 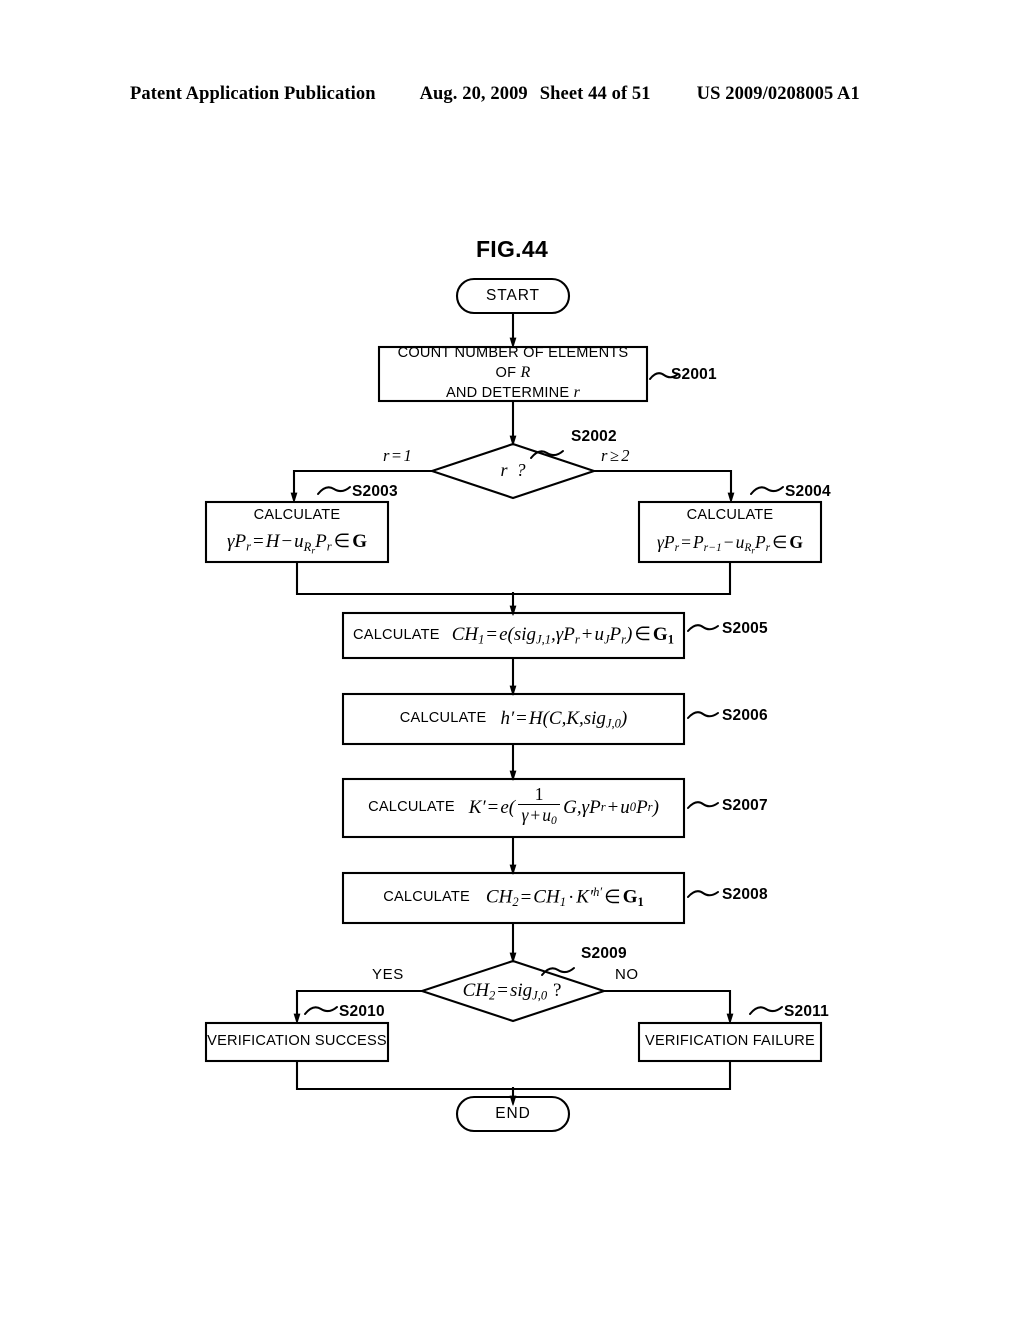 What do you see at coordinates (362, 1011) in the screenshot?
I see `s2010-step-tag: S2010` at bounding box center [362, 1011].